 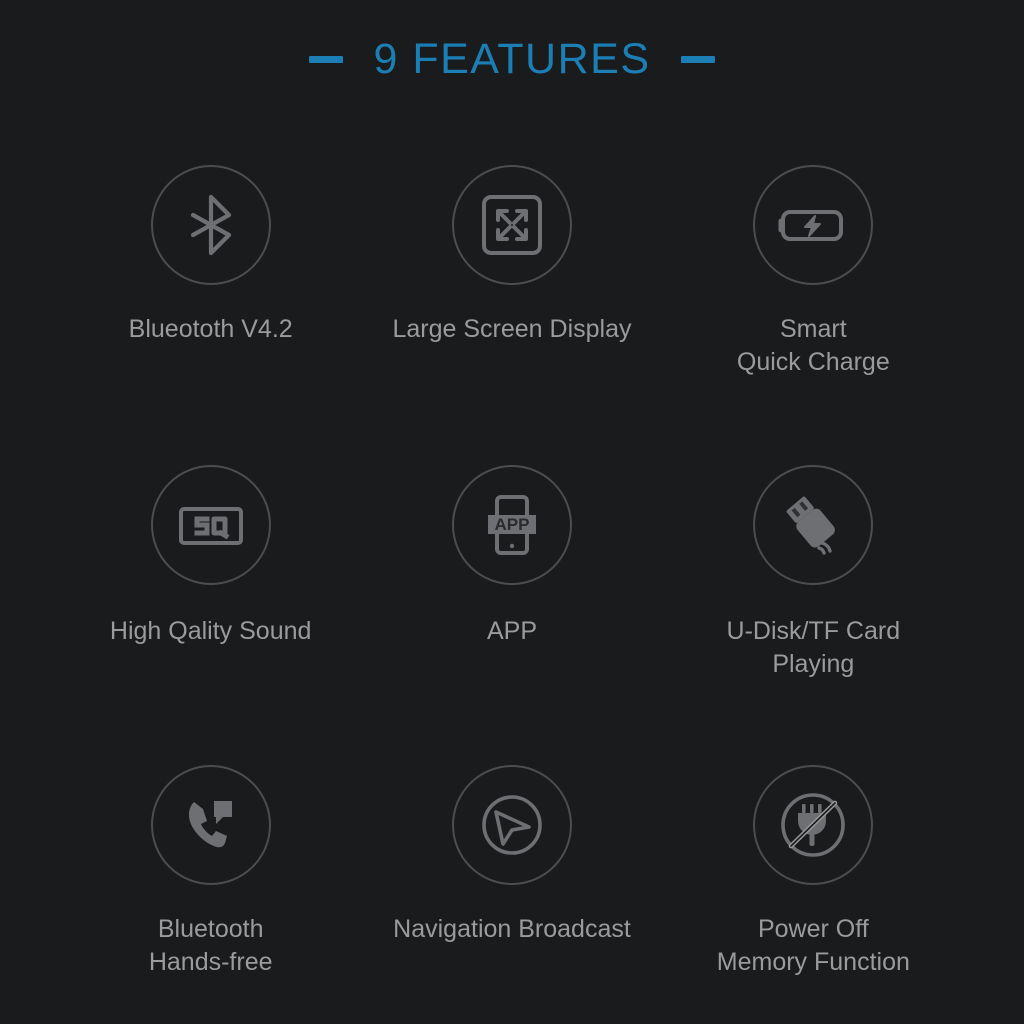 I want to click on svg-text: APP, so click(x=512, y=524).